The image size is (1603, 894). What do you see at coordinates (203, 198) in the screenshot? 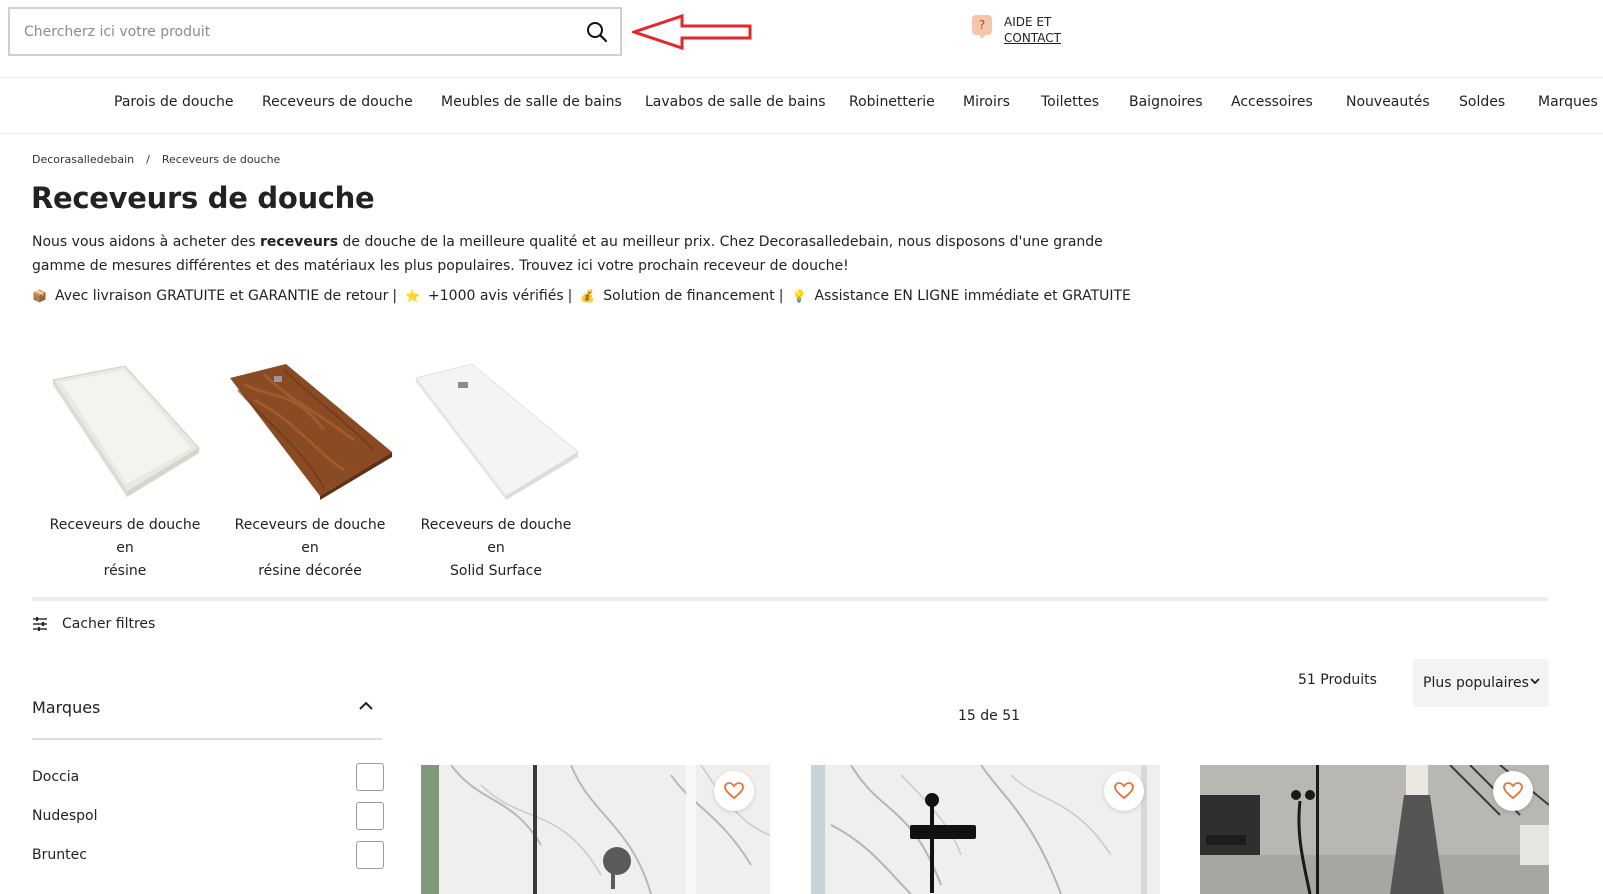
I see `page-title: Receveurs de douche` at bounding box center [203, 198].